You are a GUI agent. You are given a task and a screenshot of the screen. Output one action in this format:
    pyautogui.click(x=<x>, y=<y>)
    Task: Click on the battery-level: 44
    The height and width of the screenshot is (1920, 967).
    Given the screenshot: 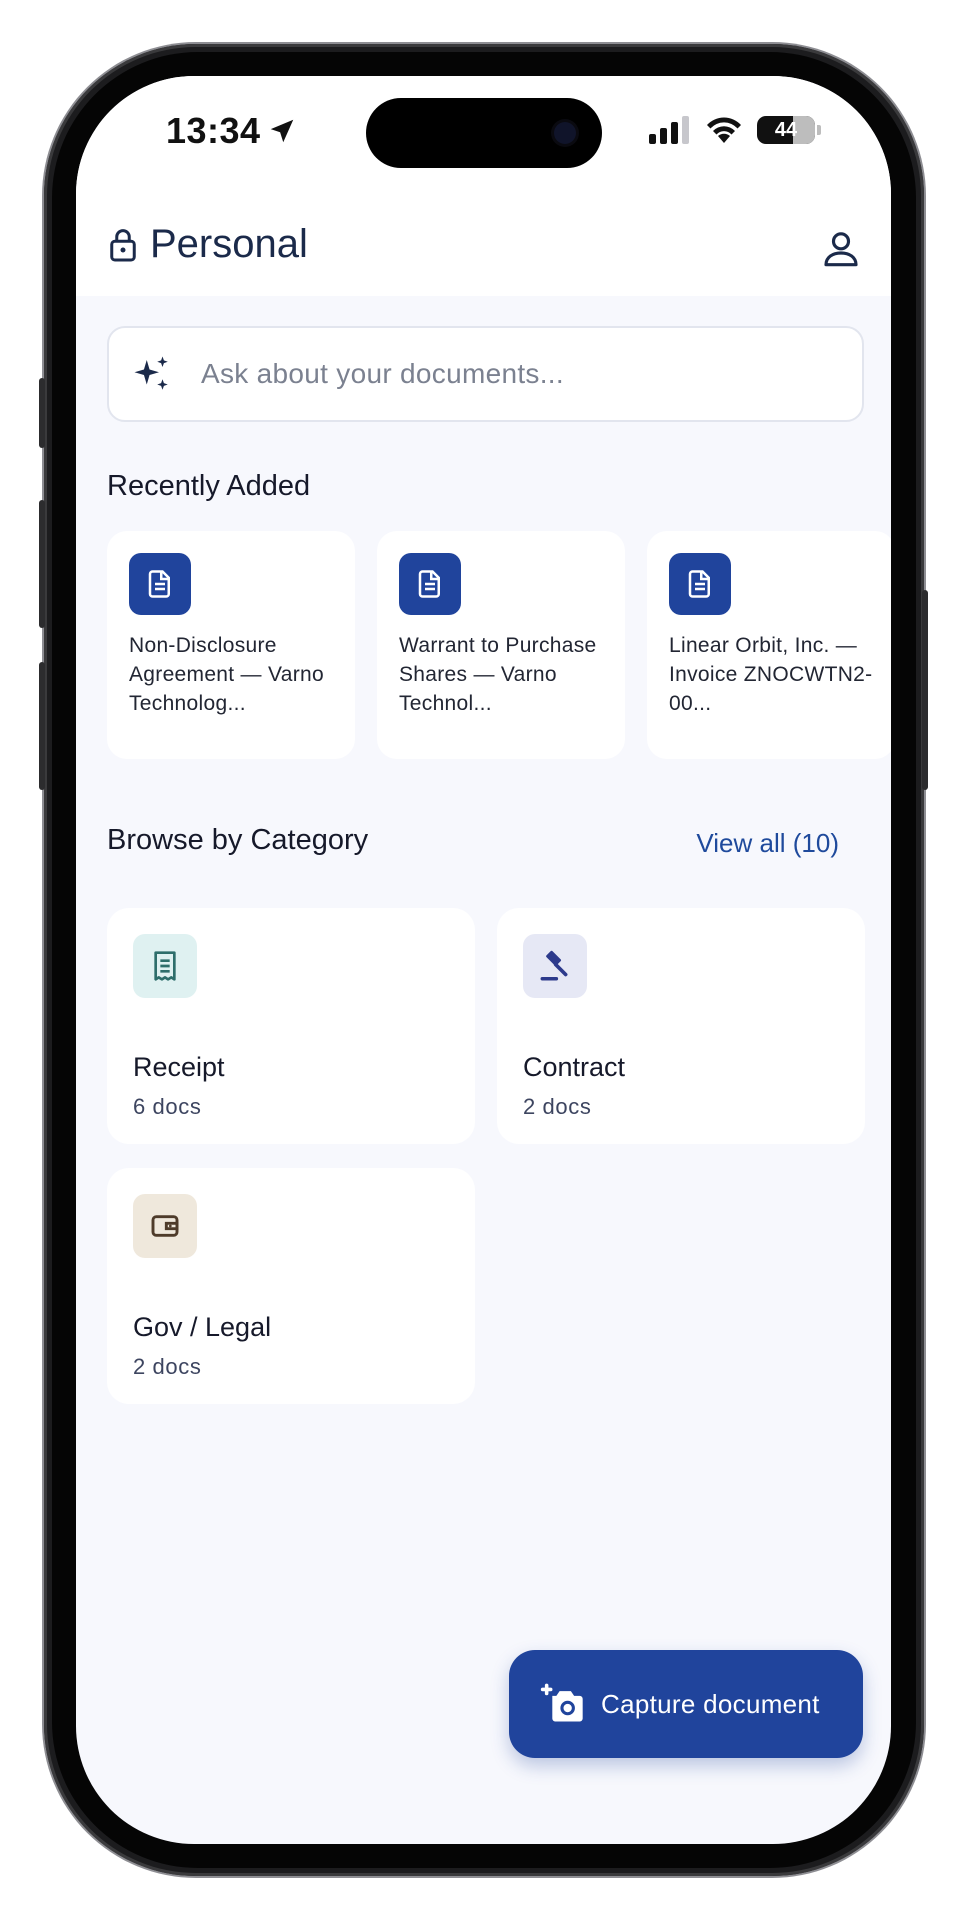 What is the action you would take?
    pyautogui.click(x=786, y=129)
    